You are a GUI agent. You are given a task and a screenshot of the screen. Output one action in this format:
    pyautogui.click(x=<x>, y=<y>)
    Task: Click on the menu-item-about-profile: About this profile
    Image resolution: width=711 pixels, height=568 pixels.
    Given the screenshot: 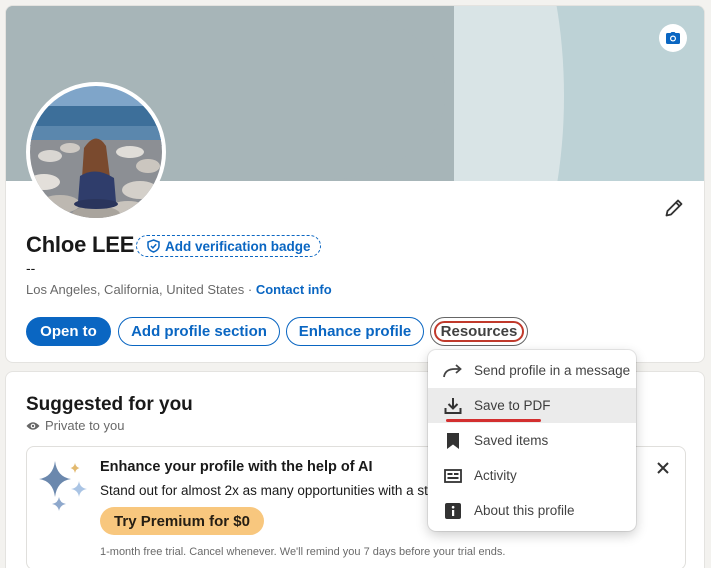 What is the action you would take?
    pyautogui.click(x=532, y=510)
    